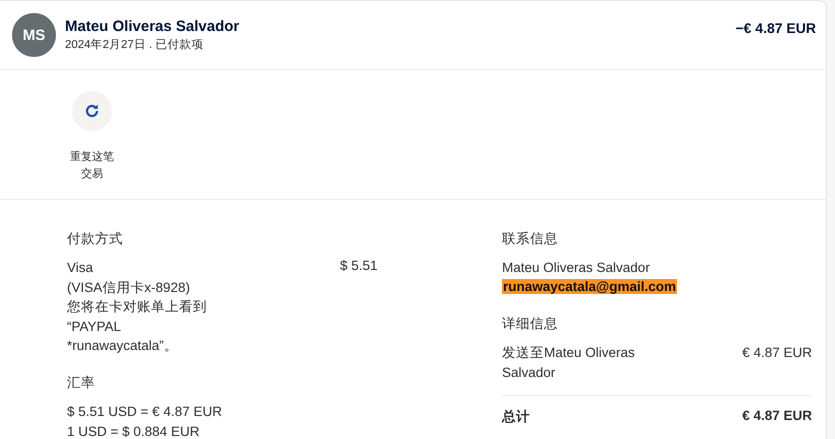 The width and height of the screenshot is (835, 439). Describe the element at coordinates (569, 363) in the screenshot. I see `detail-label: 发送至Mateu Oliveras Salvador` at that location.